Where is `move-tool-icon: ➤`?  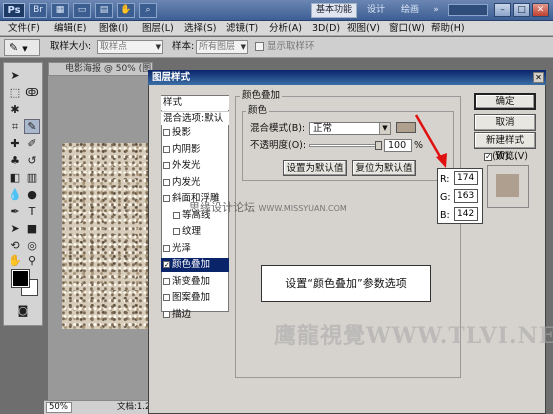
move-tool-icon: ➤ is located at coordinates (15, 75).